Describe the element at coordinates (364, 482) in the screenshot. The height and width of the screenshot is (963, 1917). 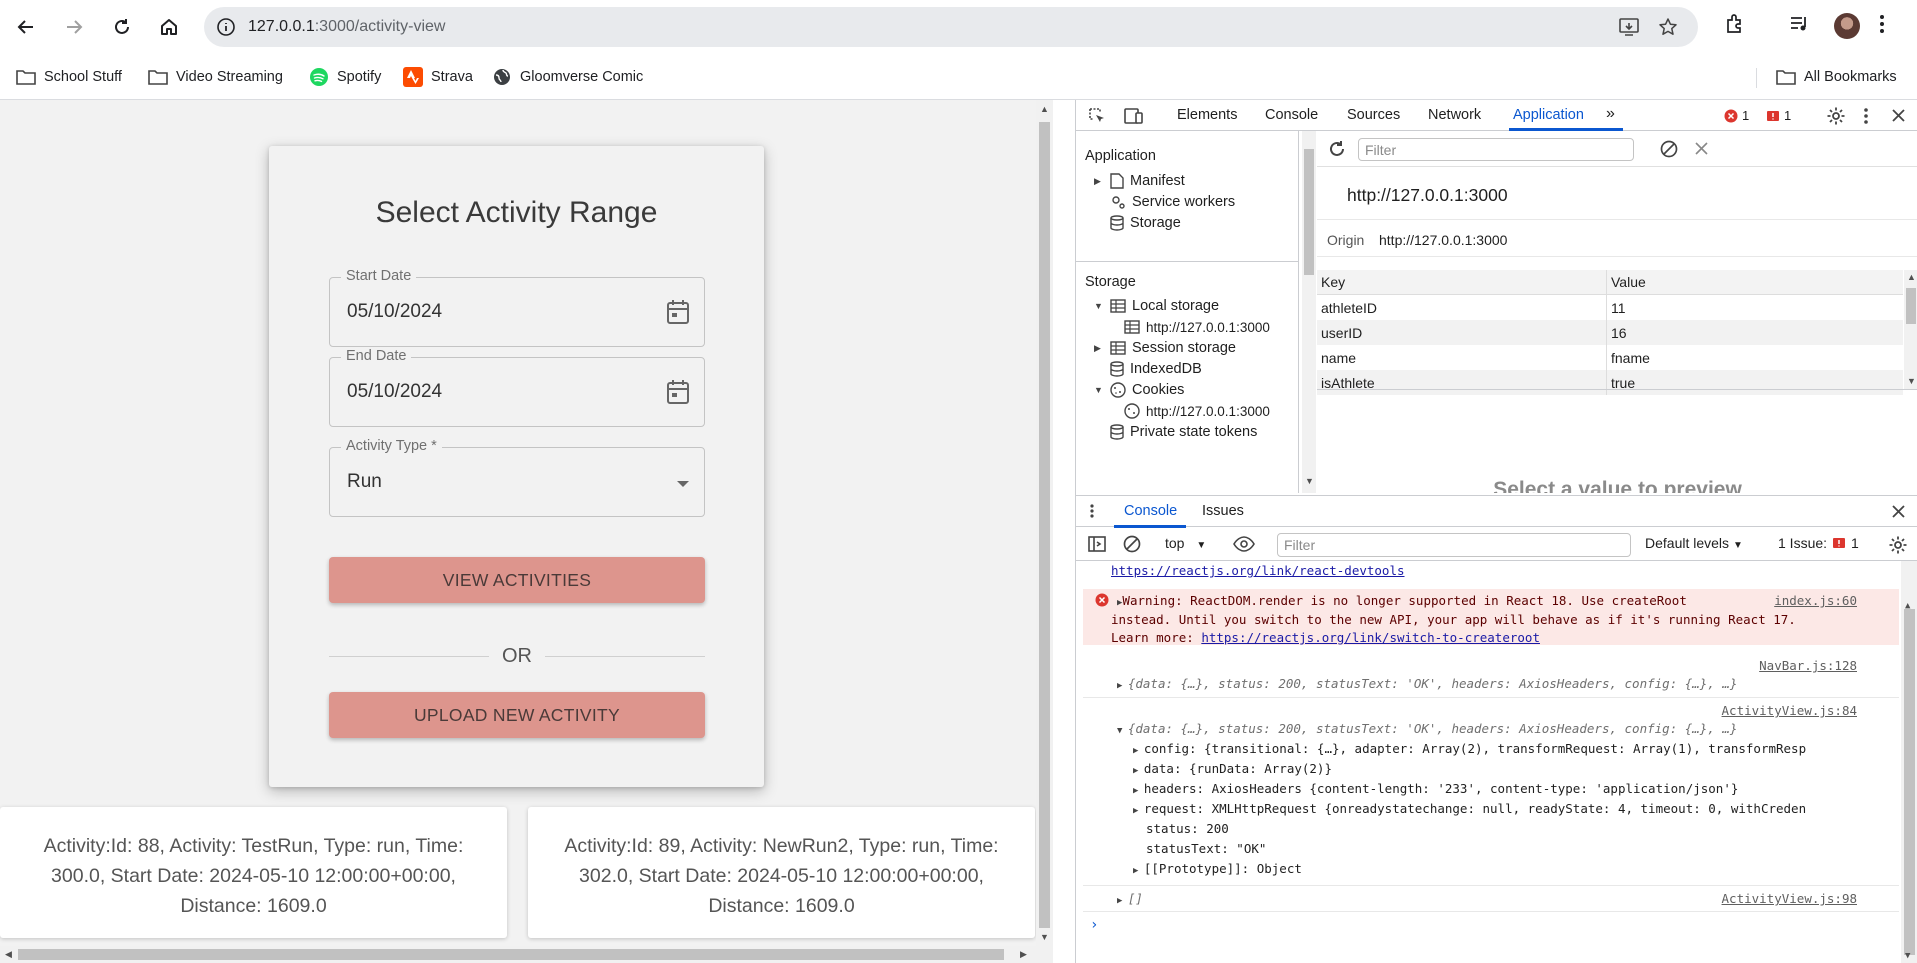
I see `activity-type-value: Run` at that location.